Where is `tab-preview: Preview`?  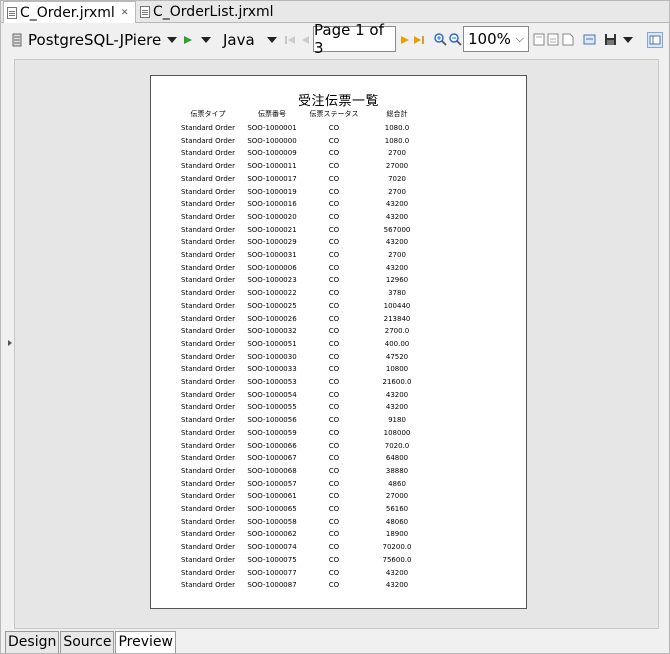
tab-preview: Preview is located at coordinates (145, 642).